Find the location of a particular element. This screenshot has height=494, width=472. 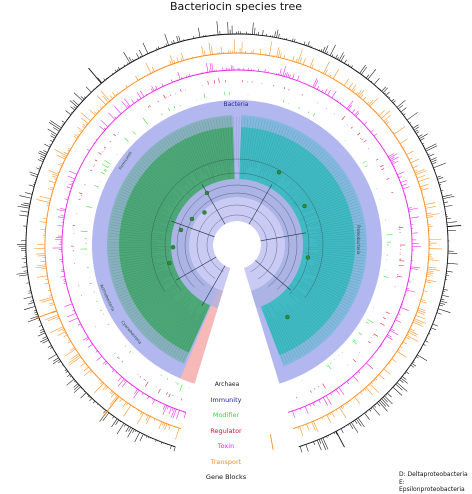

legend-item-modifier: Modifier is located at coordinates (226, 415).